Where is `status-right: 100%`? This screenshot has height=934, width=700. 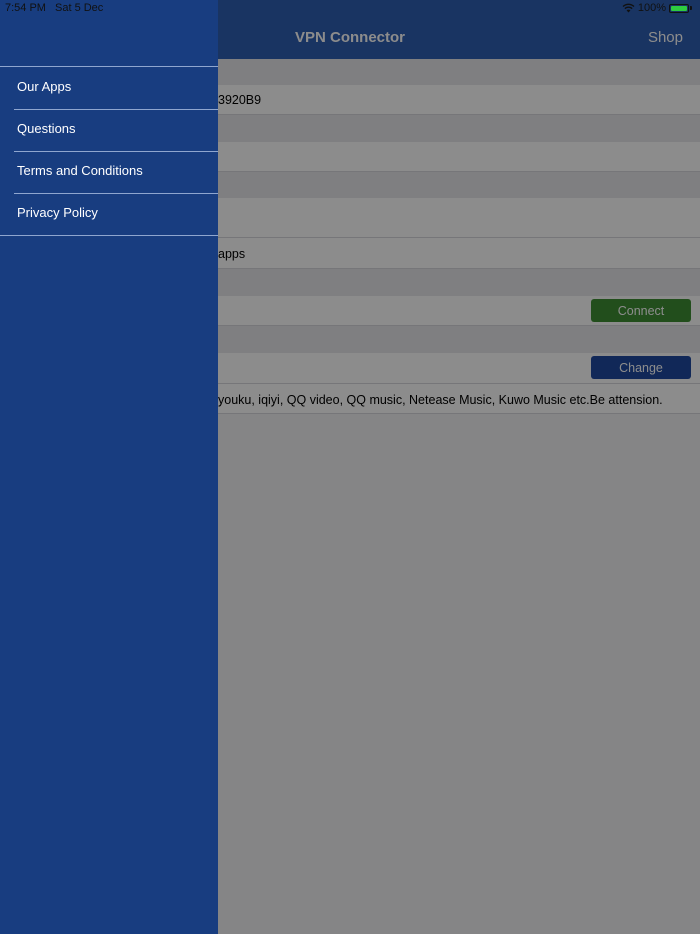
status-right: 100% is located at coordinates (657, 8).